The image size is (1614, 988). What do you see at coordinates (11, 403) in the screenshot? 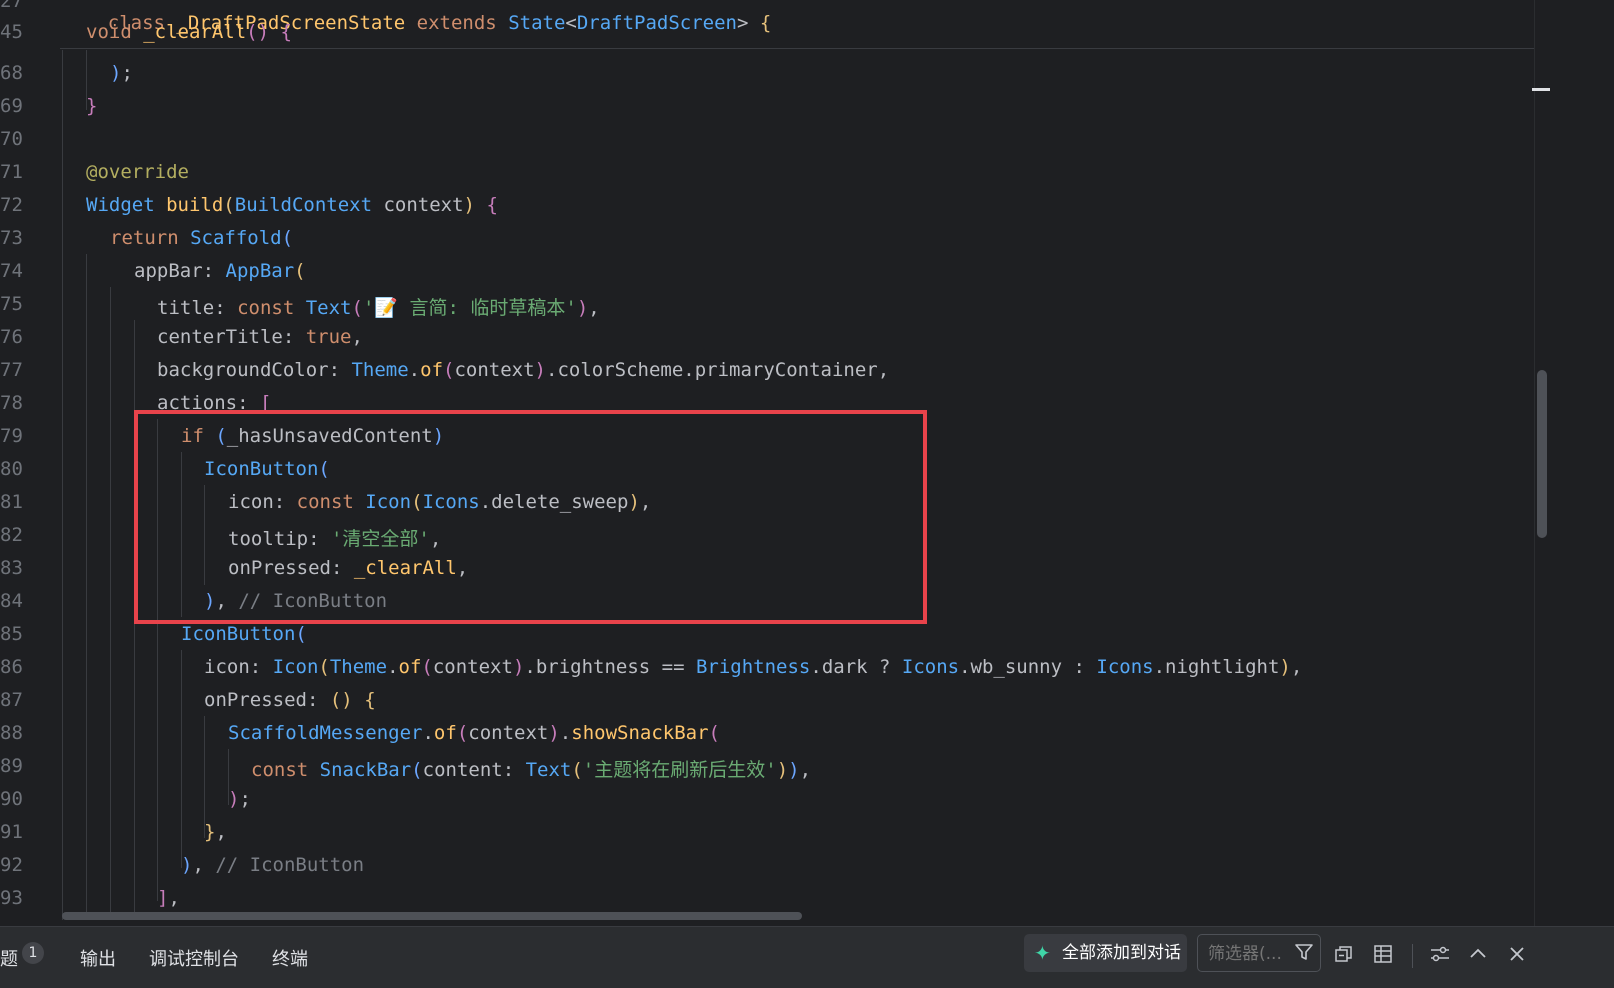
I see `line-number: 78` at bounding box center [11, 403].